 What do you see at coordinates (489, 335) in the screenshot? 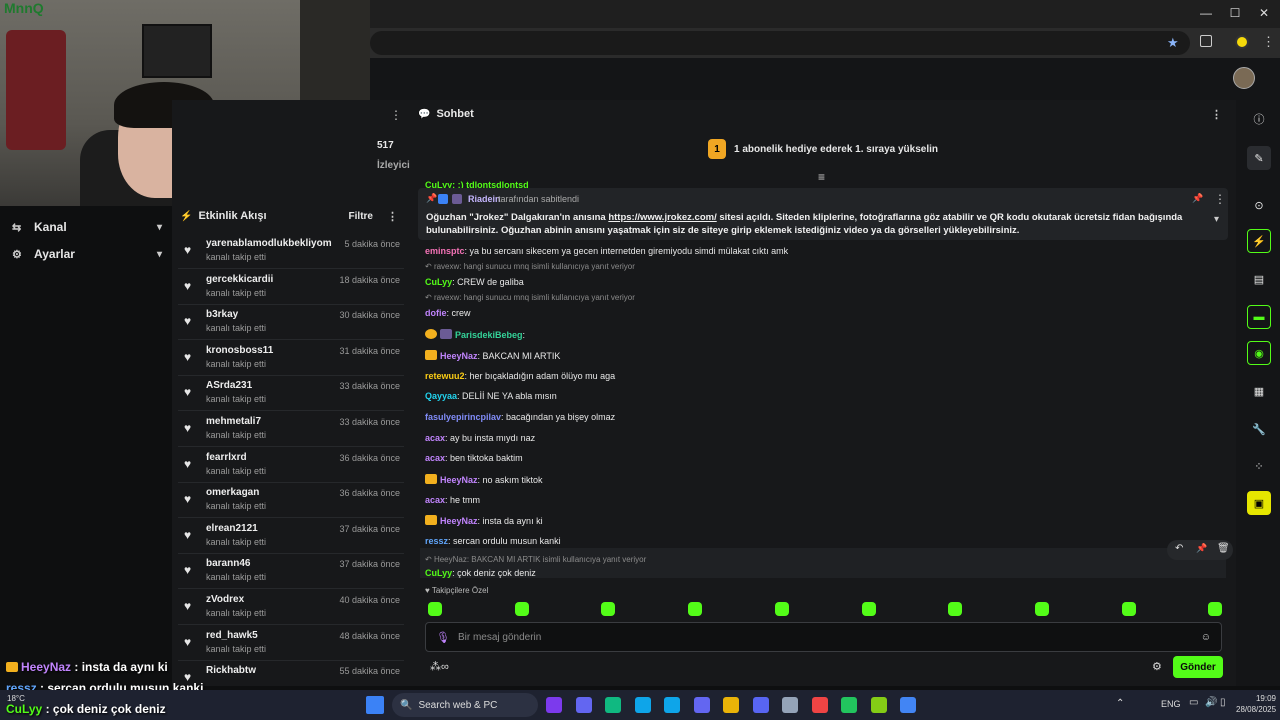
I see `chat-username: ParisdekiBebeg` at bounding box center [489, 335].